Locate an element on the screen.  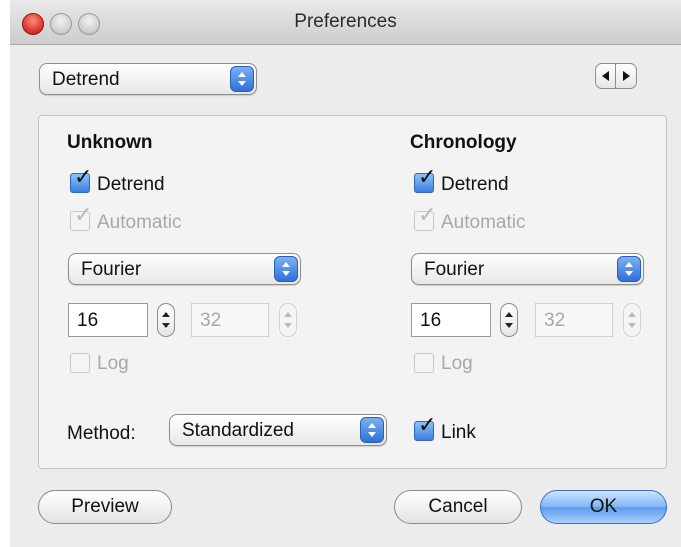
chronology-value2-stepper is located at coordinates (632, 320).